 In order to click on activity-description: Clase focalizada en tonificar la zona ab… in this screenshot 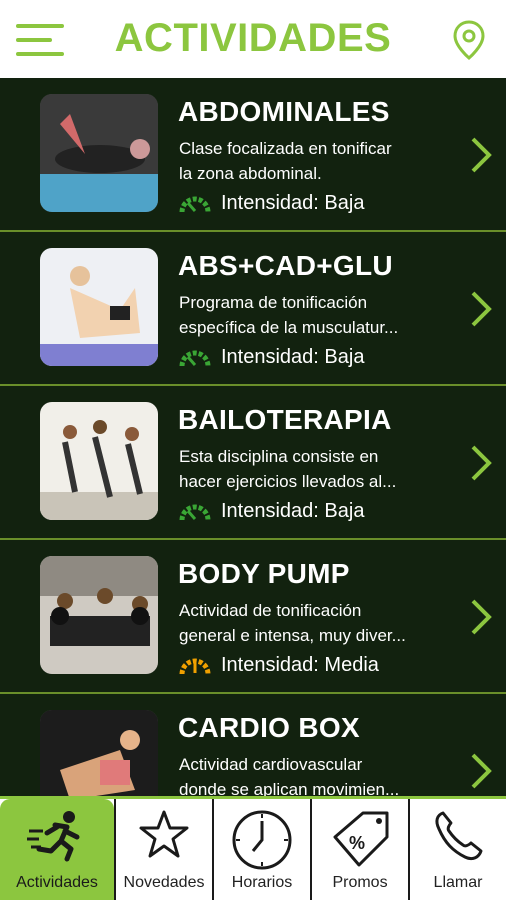, I will do `click(285, 161)`.